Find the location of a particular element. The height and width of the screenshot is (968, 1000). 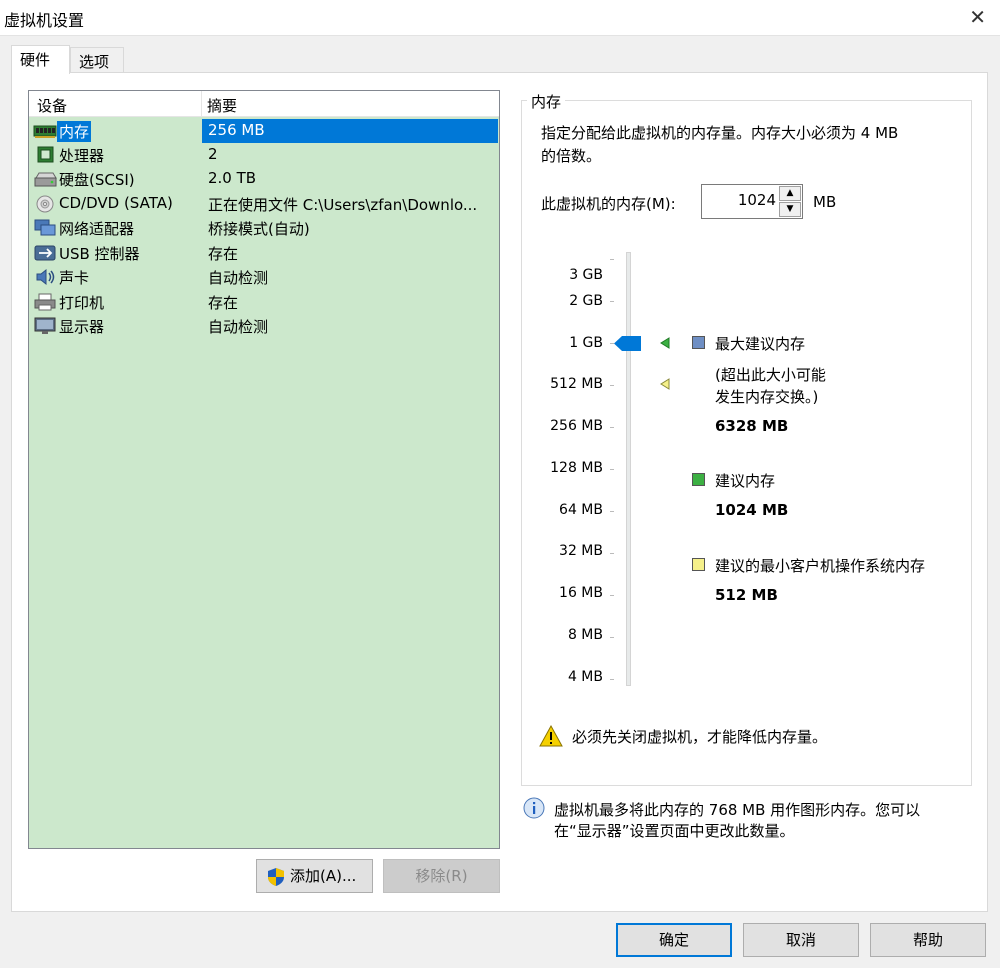

device-row-network-adapter: 网络适配器 桥接模式(自动) is located at coordinates (264, 228).